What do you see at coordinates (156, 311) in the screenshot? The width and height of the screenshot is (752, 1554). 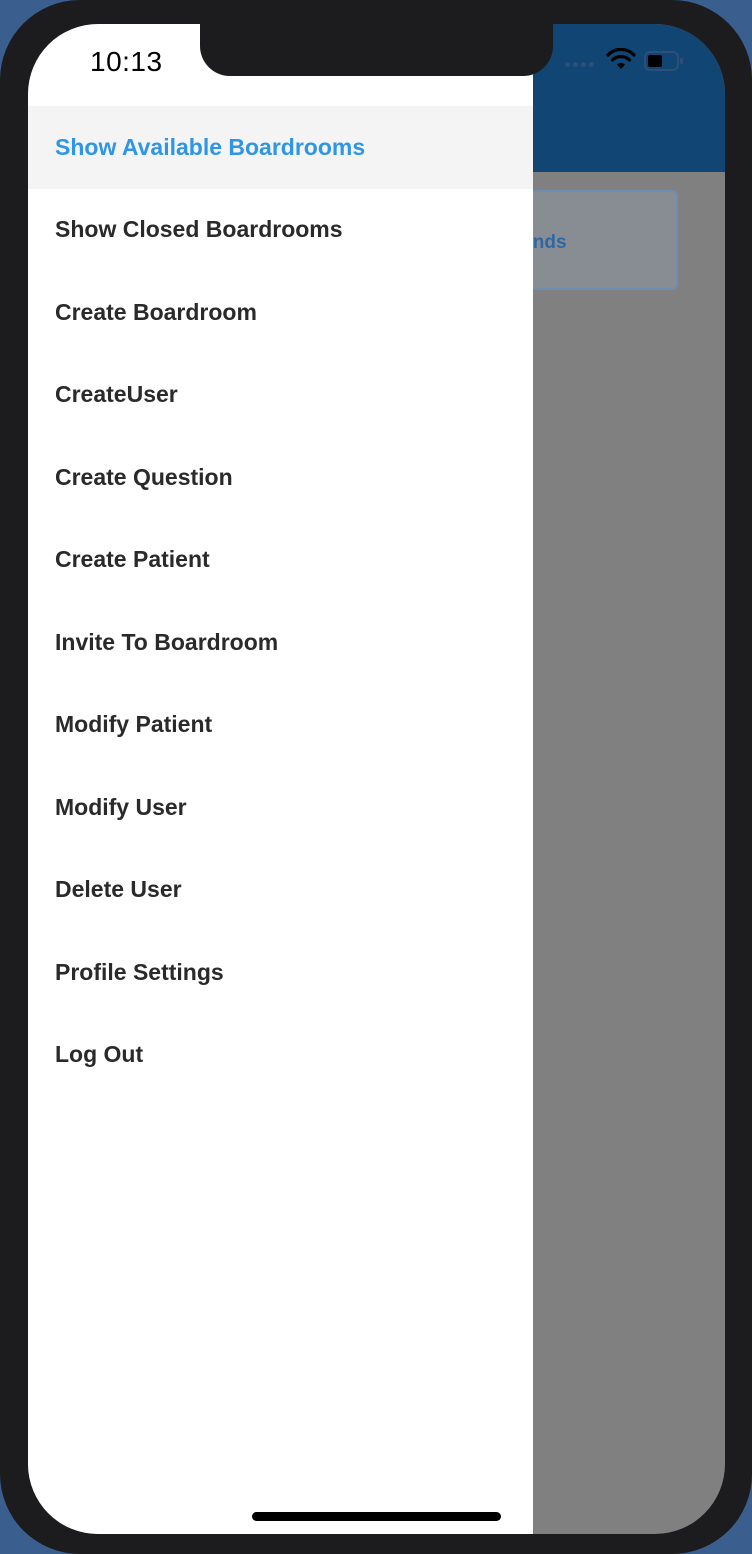 I see `drawer-item-label: Create Boardroom` at bounding box center [156, 311].